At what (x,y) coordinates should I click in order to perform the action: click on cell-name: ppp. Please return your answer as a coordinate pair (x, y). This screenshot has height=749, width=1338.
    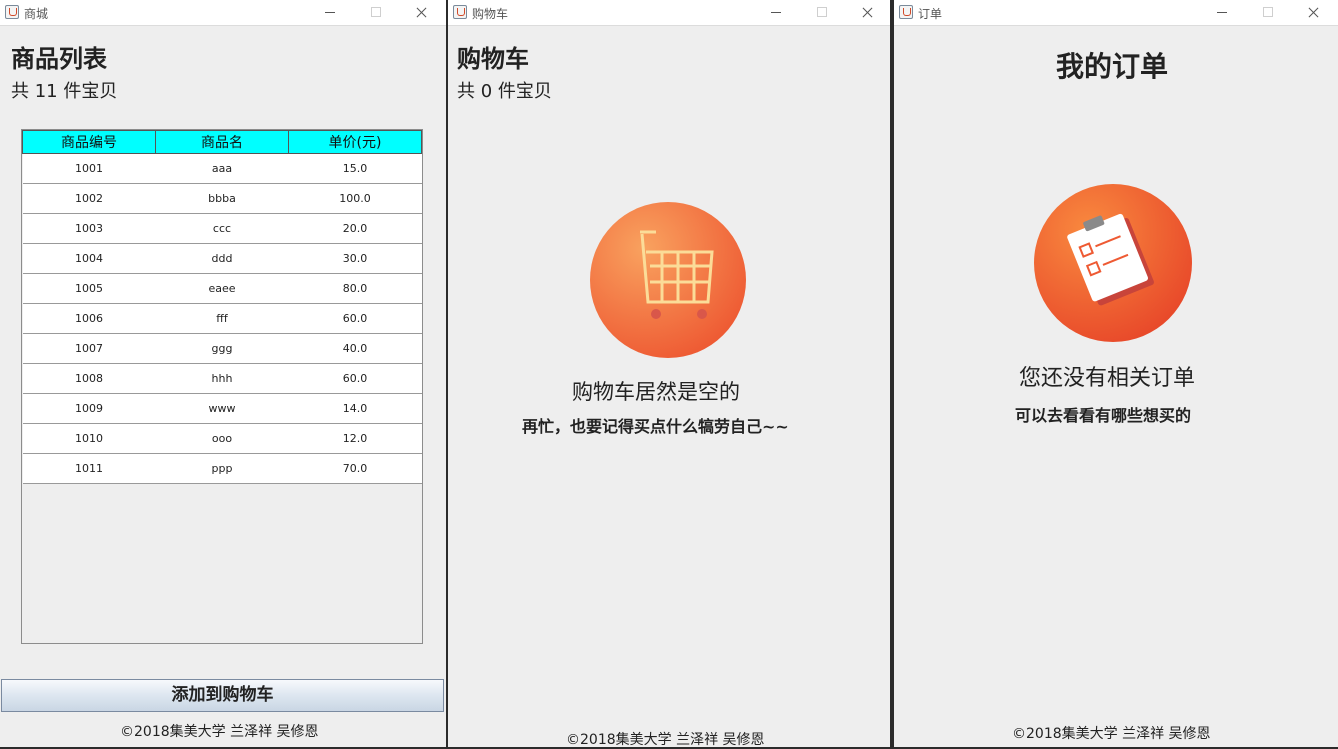
    Looking at the image, I should click on (222, 468).